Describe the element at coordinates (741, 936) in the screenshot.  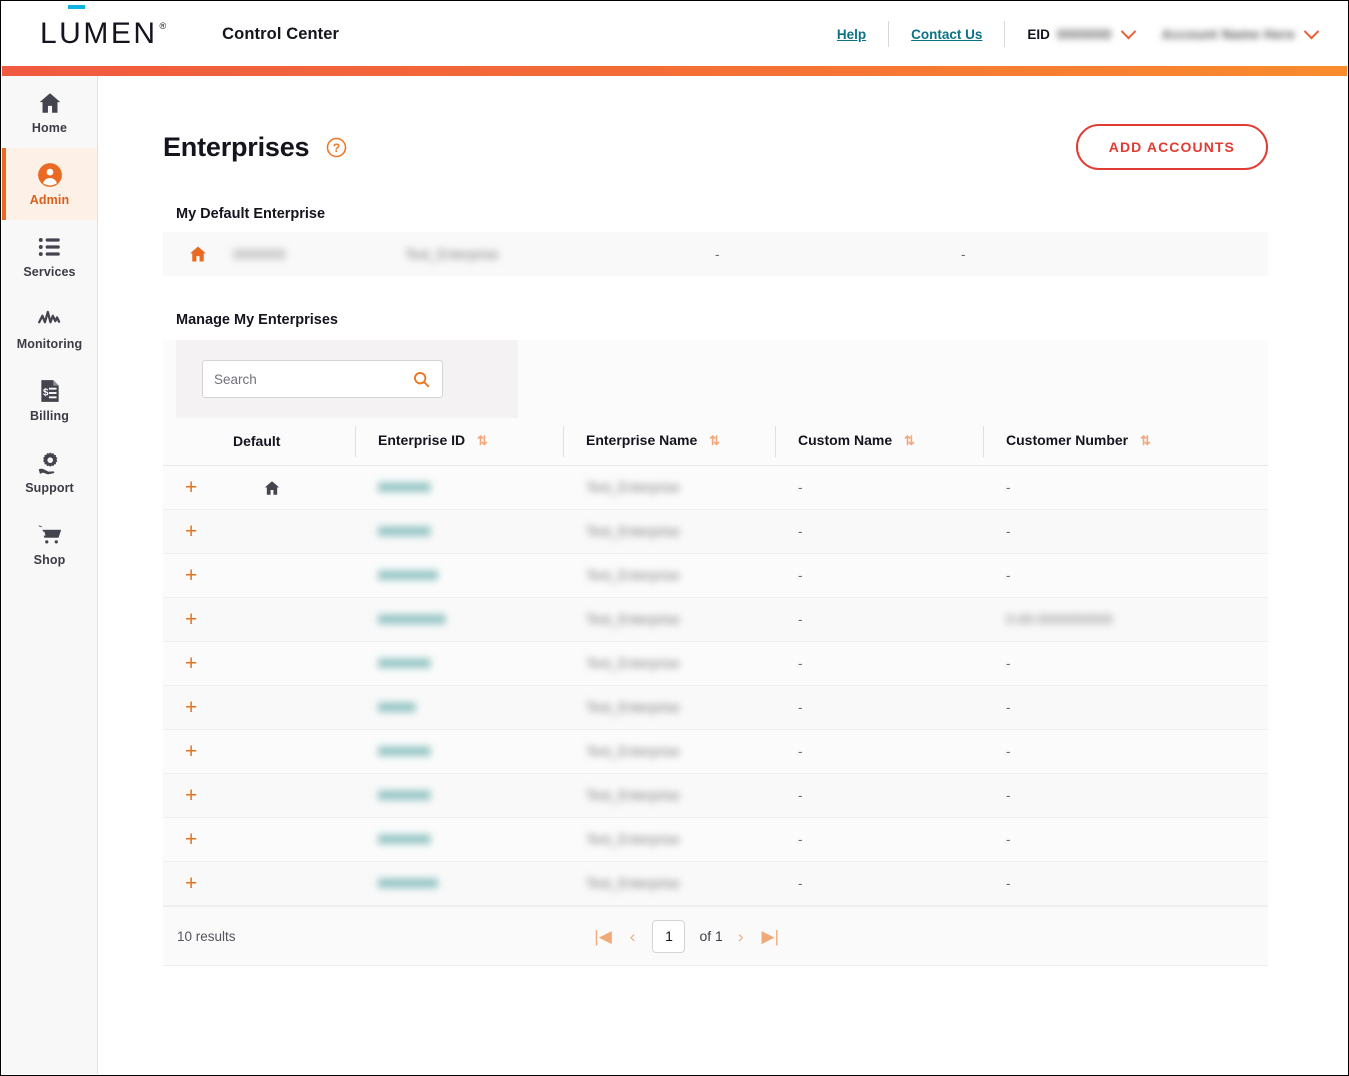
I see `next-page-button: ›` at that location.